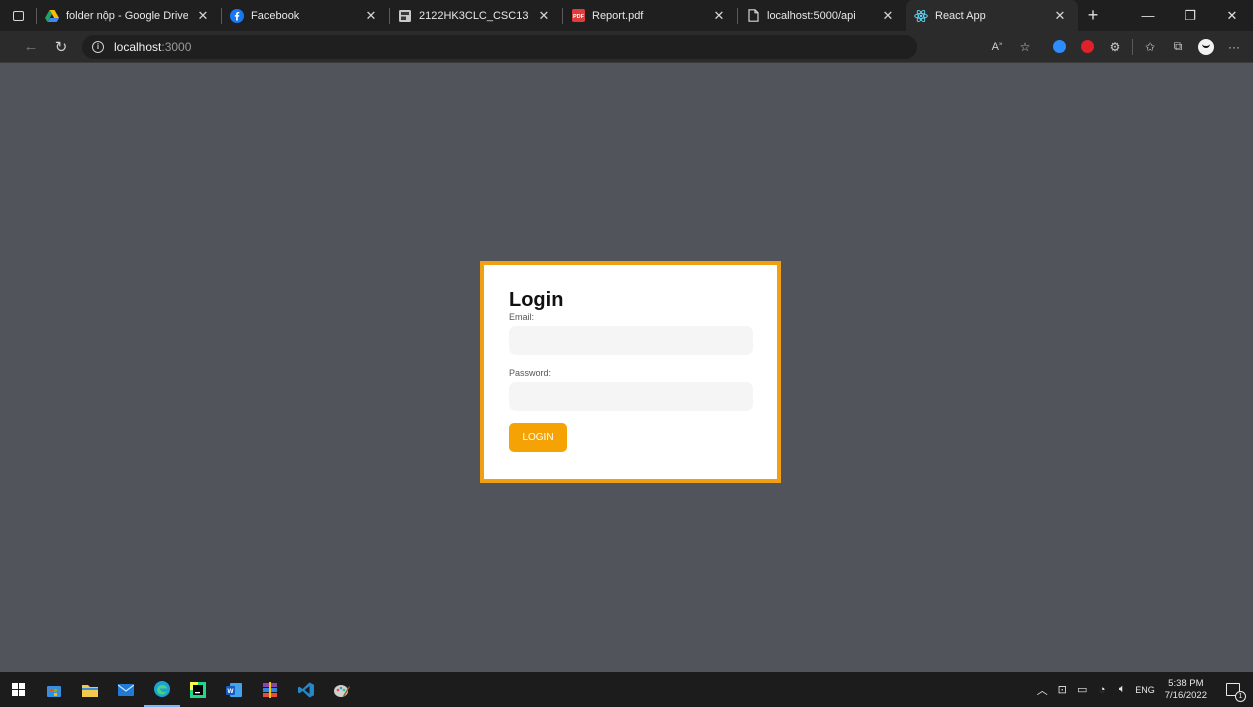  I want to click on email-label: Email:, so click(522, 317).